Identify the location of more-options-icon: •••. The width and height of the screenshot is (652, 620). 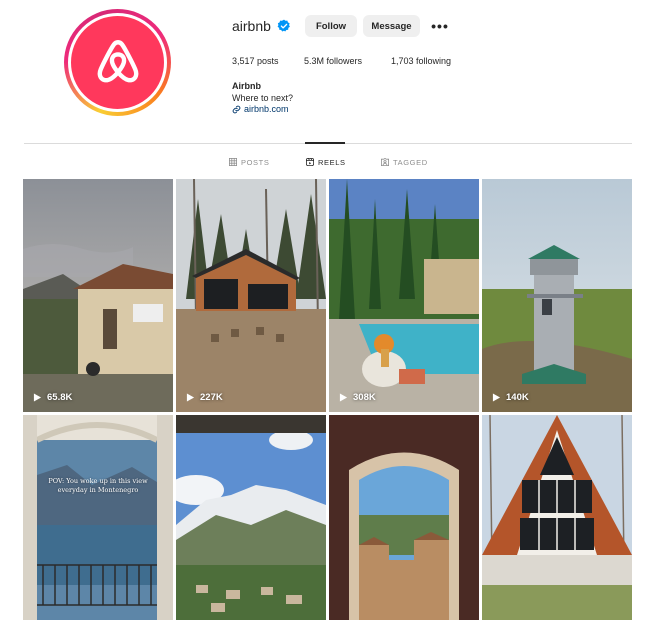
(440, 26).